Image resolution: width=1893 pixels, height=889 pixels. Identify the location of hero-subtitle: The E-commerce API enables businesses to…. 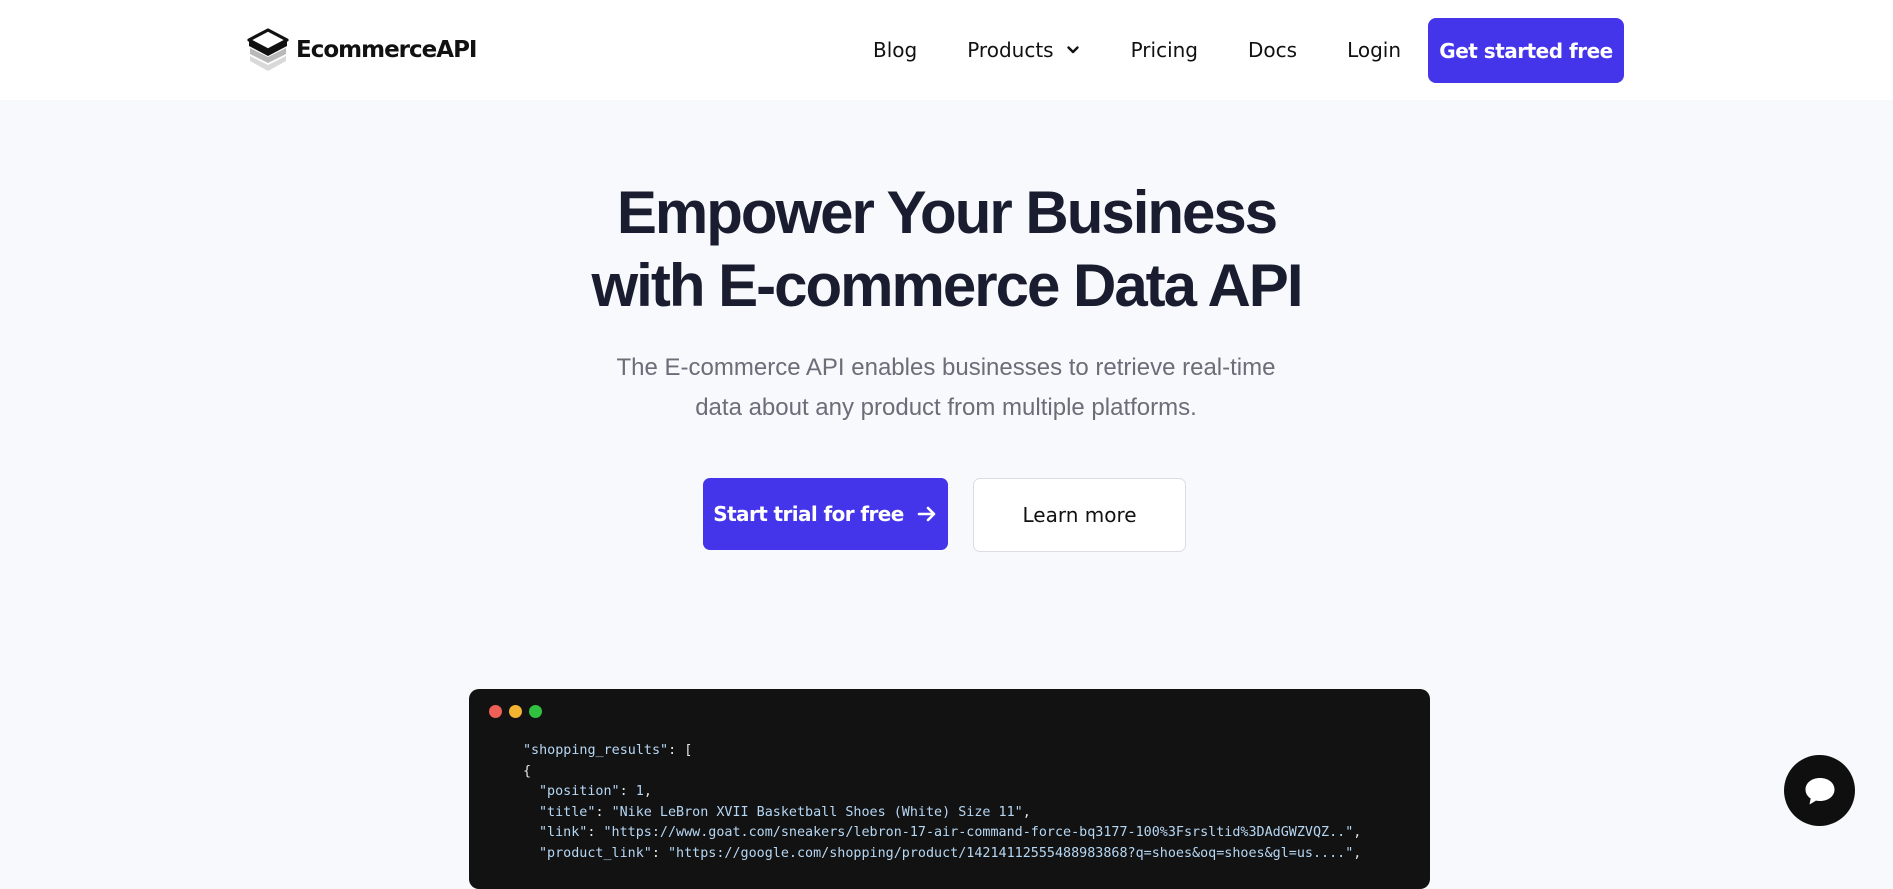
(946, 388).